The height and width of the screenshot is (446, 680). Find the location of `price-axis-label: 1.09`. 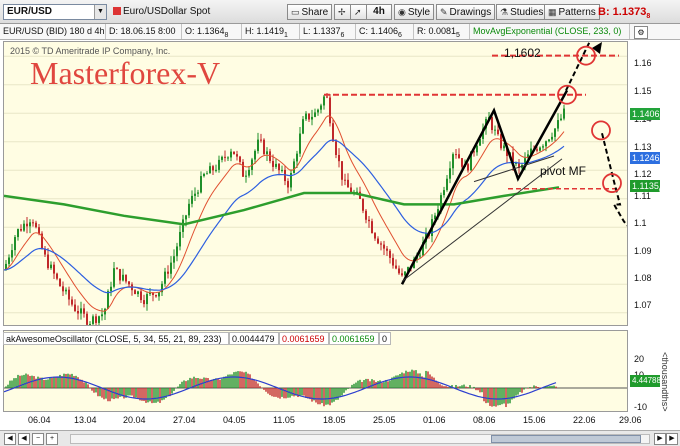

price-axis-label: 1.09 is located at coordinates (643, 251).